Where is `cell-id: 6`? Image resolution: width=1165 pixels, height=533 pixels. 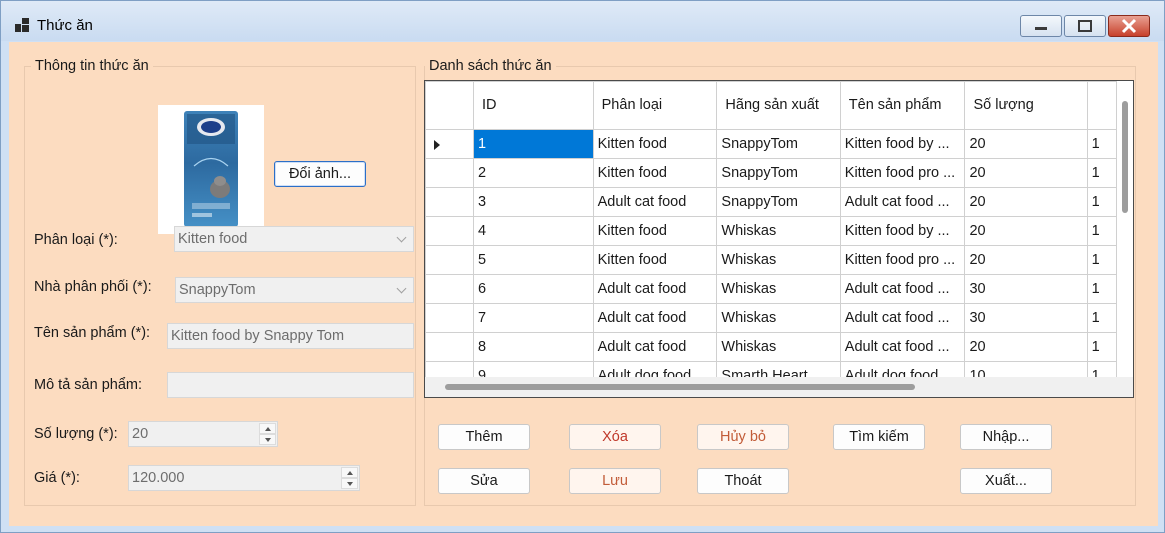 cell-id: 6 is located at coordinates (533, 289).